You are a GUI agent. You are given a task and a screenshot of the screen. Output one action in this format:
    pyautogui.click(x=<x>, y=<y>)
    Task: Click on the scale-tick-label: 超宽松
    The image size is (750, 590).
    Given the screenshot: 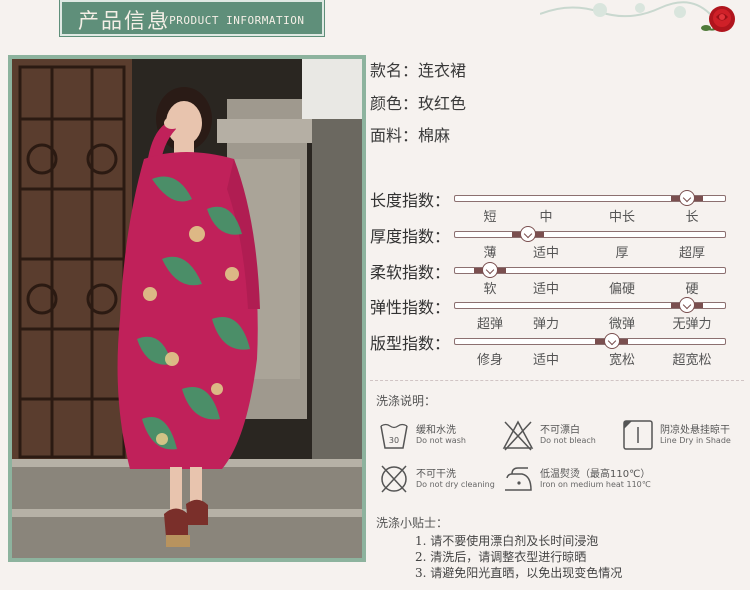 What is the action you would take?
    pyautogui.click(x=692, y=360)
    